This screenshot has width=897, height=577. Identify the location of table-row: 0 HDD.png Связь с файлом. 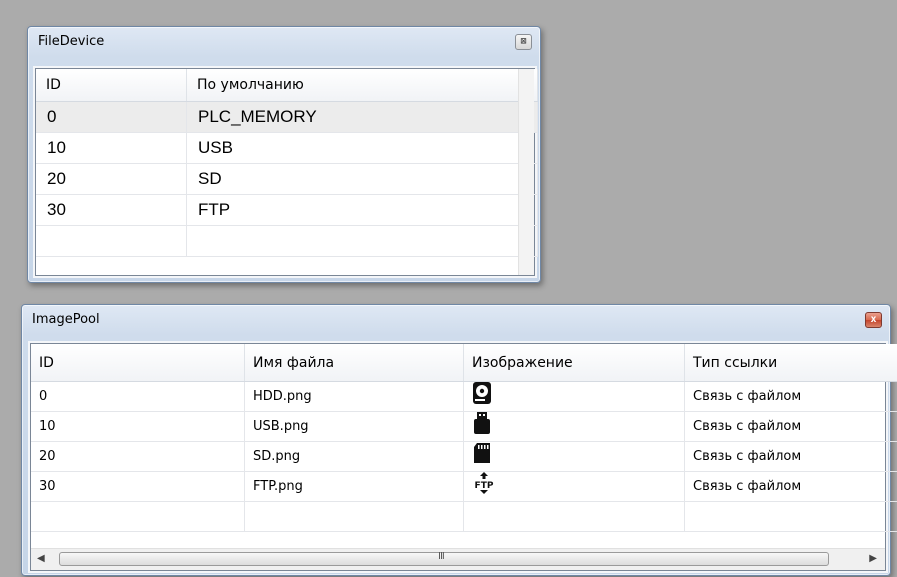
(464, 396).